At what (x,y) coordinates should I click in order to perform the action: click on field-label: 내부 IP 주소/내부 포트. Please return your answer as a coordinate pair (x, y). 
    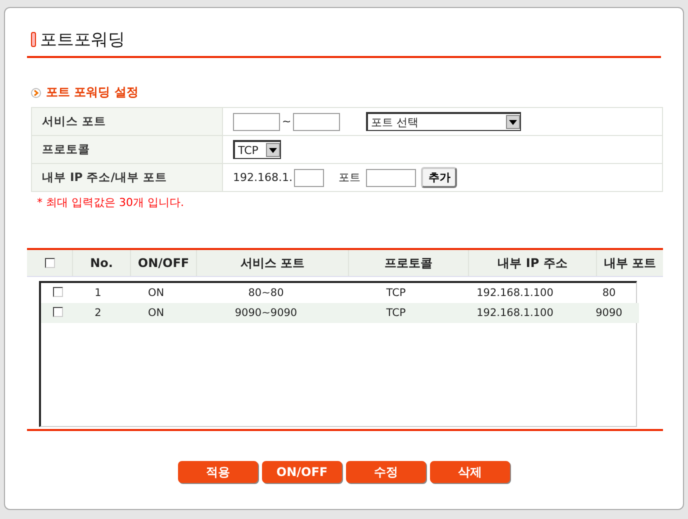
    Looking at the image, I should click on (104, 177).